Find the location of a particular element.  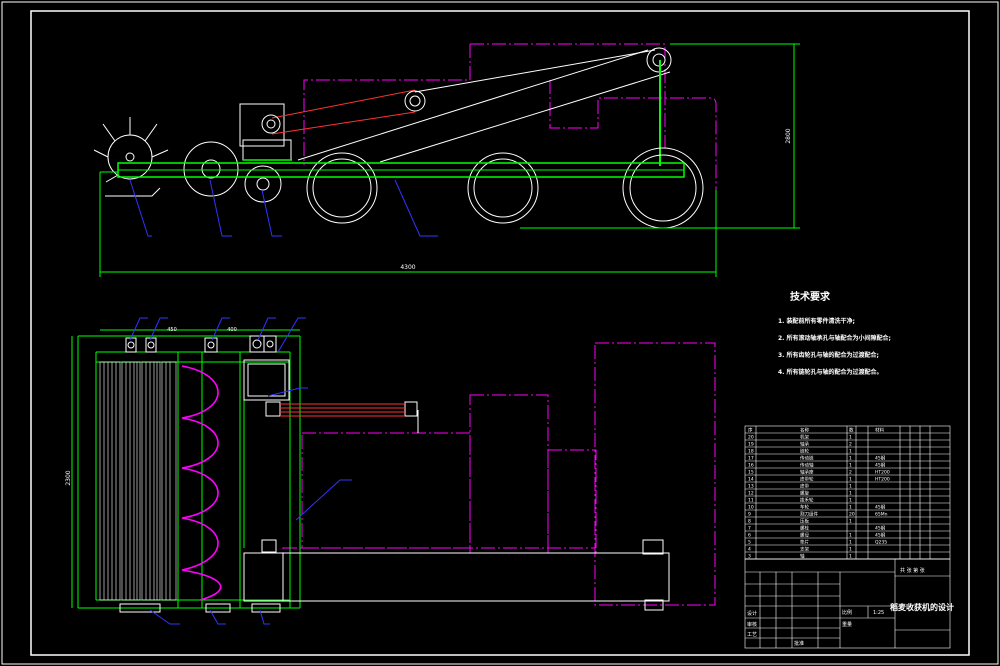

bom-cell: 拨禾轮 is located at coordinates (807, 500).